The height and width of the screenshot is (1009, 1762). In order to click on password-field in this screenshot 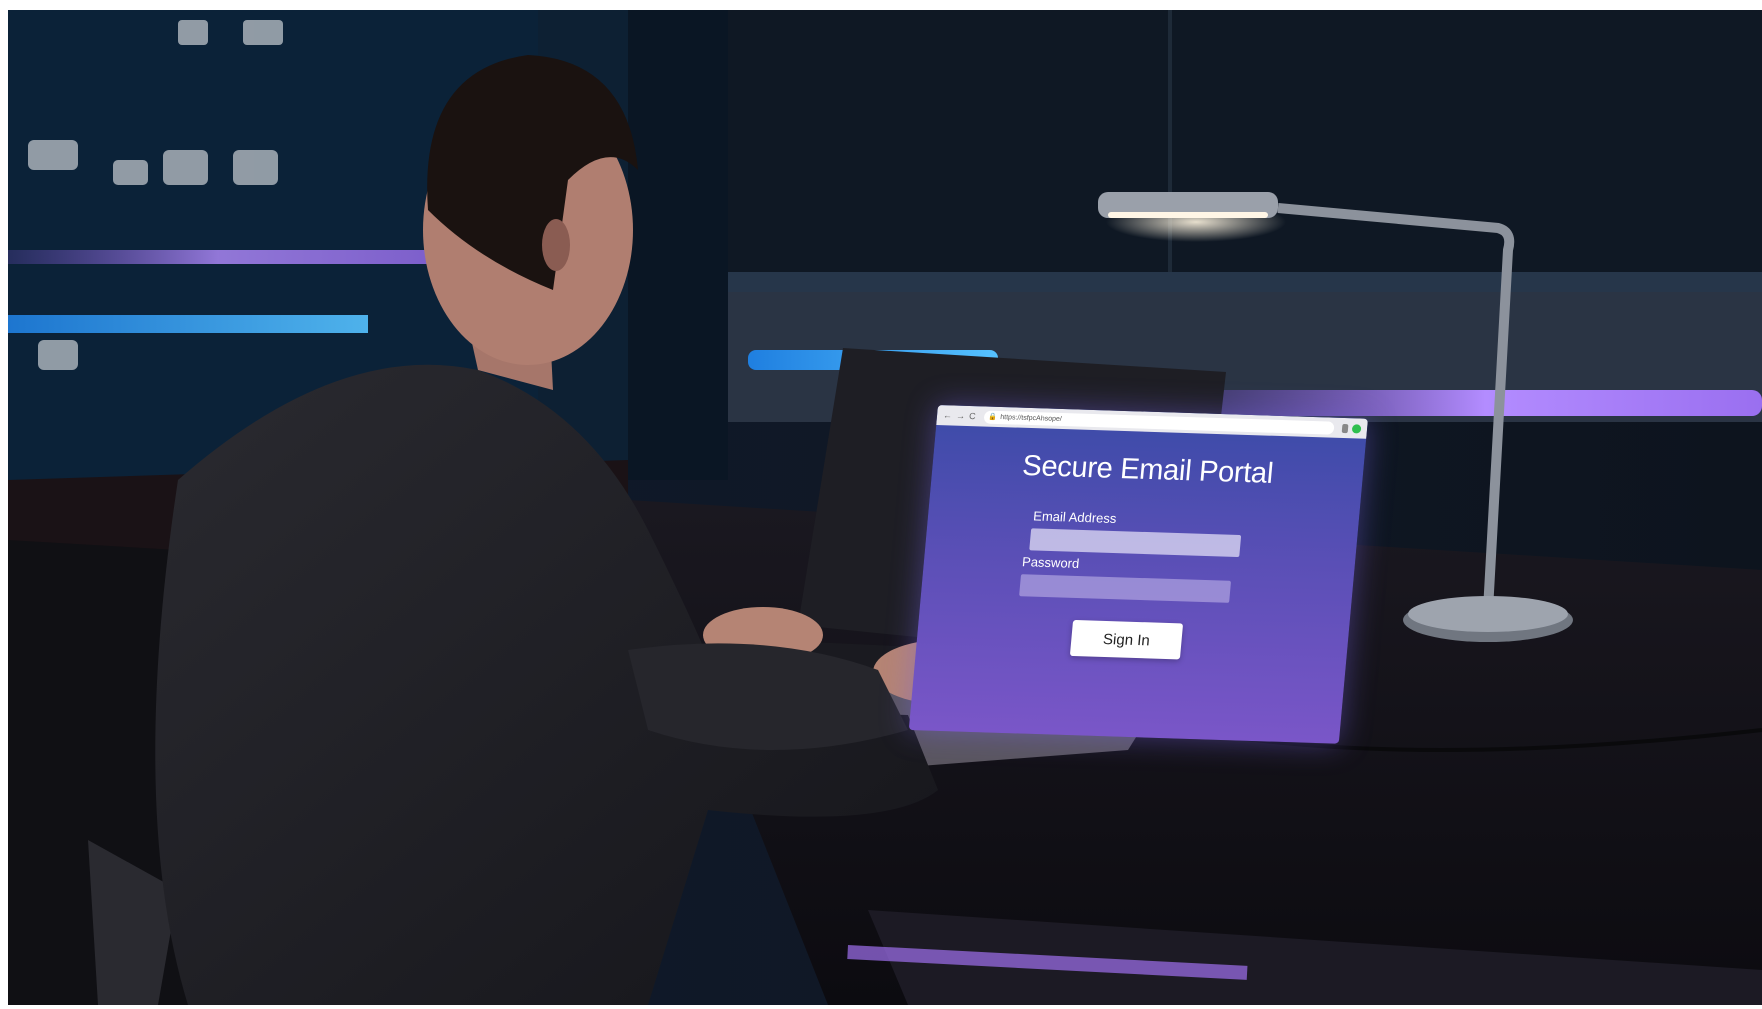, I will do `click(1125, 588)`.